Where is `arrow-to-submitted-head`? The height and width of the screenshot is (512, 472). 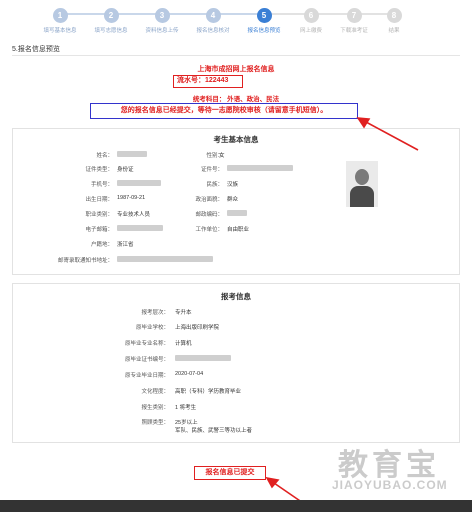
arrow-to-submitted-head is located at coordinates (272, 482).